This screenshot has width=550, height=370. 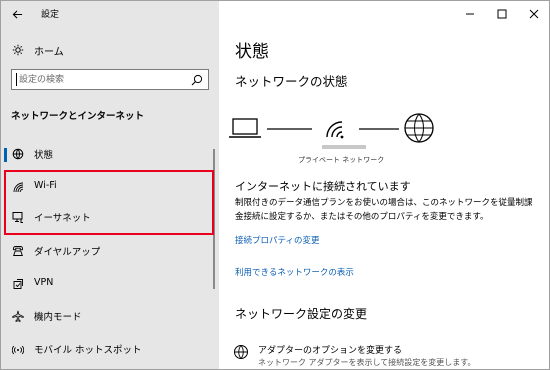 I want to click on sidebar-item-label: 状態, so click(x=44, y=155).